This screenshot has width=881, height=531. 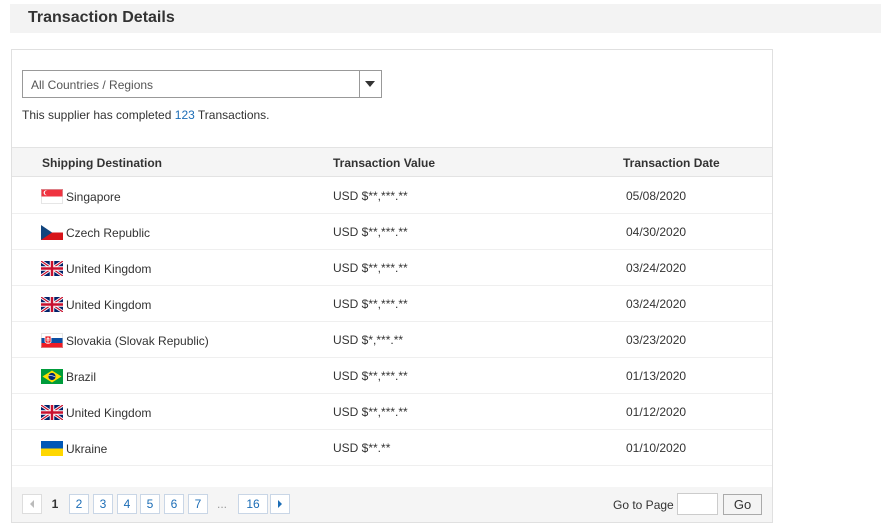 What do you see at coordinates (392, 448) in the screenshot?
I see `table-row: Ukraine USD $**.** 01/10/2020` at bounding box center [392, 448].